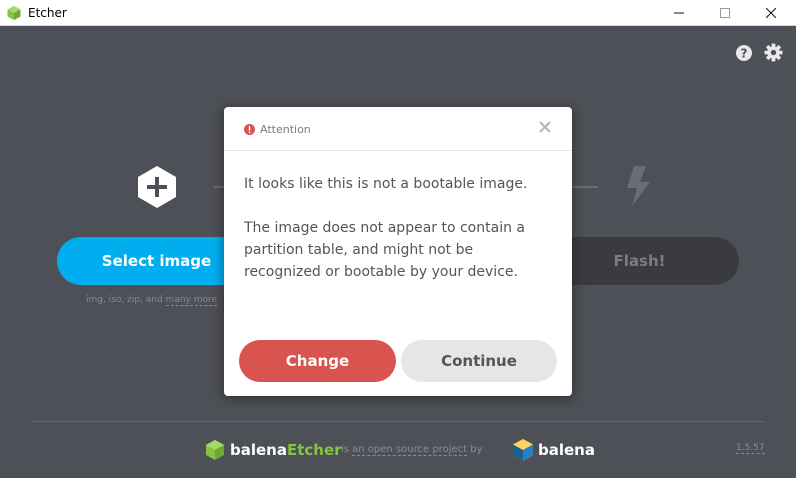 The height and width of the screenshot is (478, 796). Describe the element at coordinates (215, 450) in the screenshot. I see `etcher-logo-icon` at that location.